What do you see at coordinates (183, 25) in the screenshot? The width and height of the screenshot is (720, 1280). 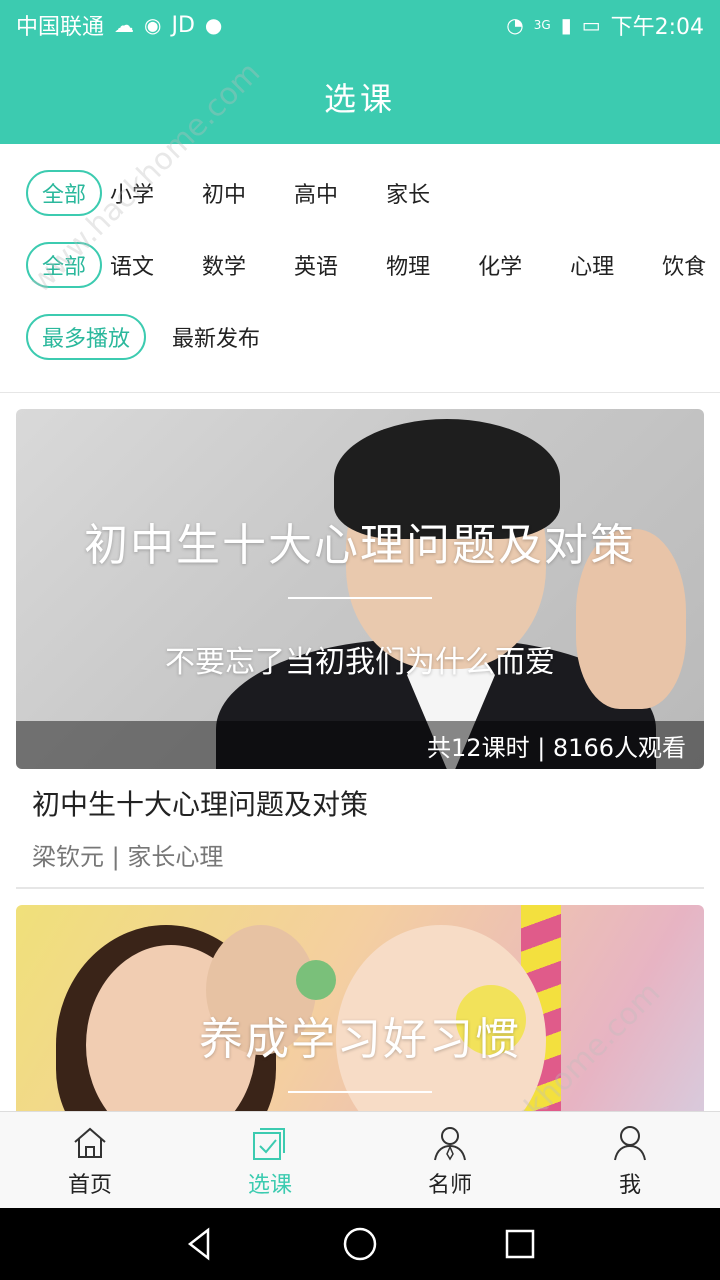 I see `jd-label: JD` at bounding box center [183, 25].